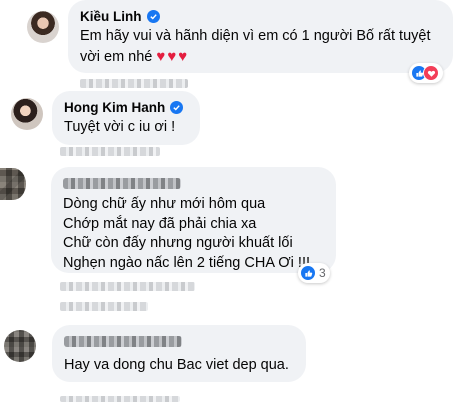  I want to click on comment-bubble: Hong Kim Hanh Tuyệt vời c iu ơi !, so click(126, 118).